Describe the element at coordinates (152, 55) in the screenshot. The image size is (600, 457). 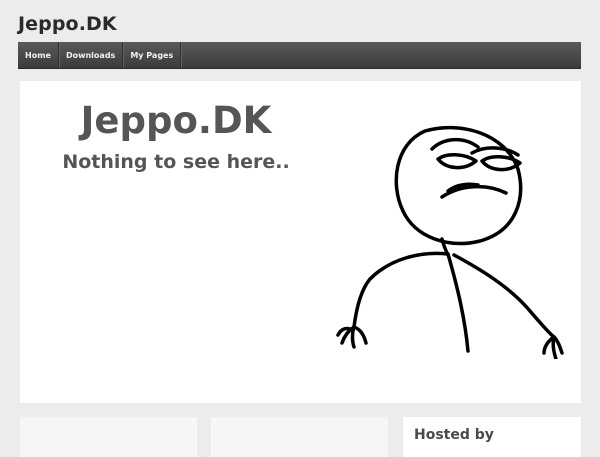
I see `nav-item-my-pages: My Pages` at that location.